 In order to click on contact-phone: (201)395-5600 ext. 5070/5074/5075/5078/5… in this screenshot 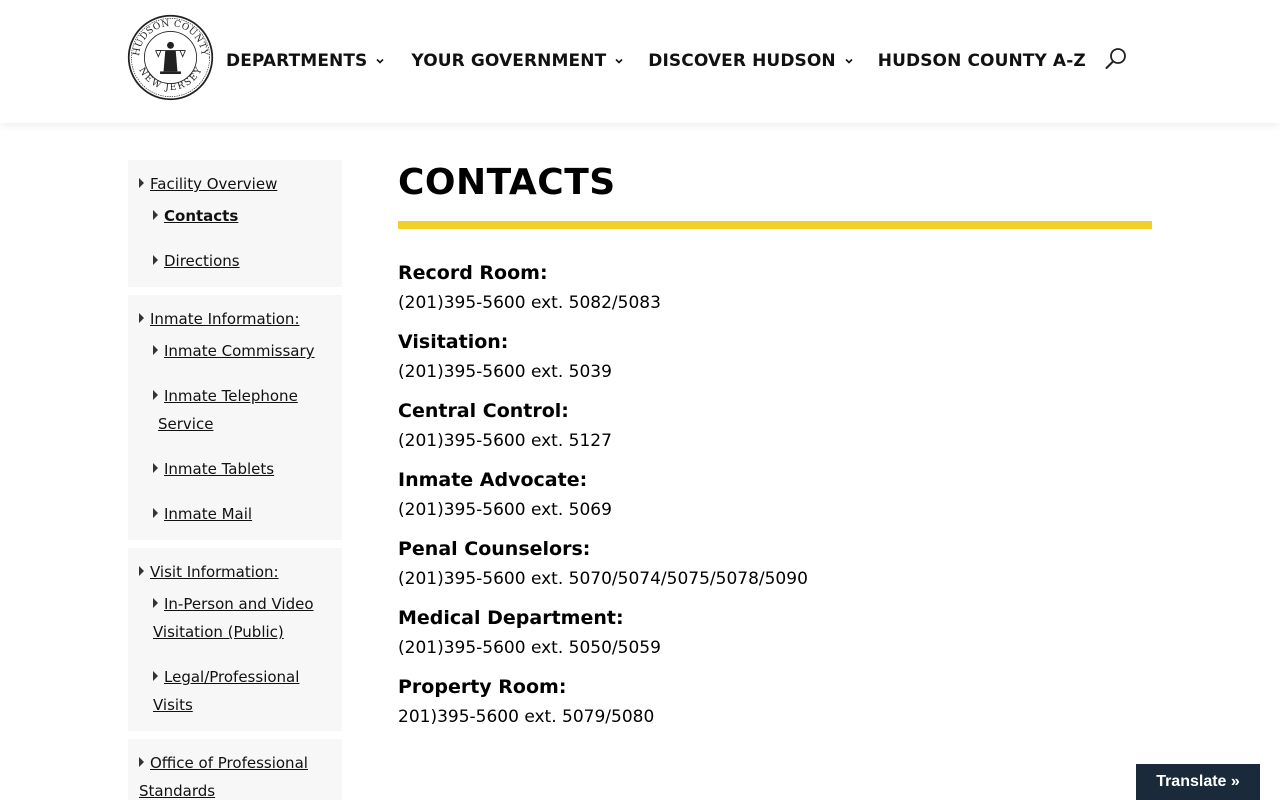, I will do `click(603, 579)`.